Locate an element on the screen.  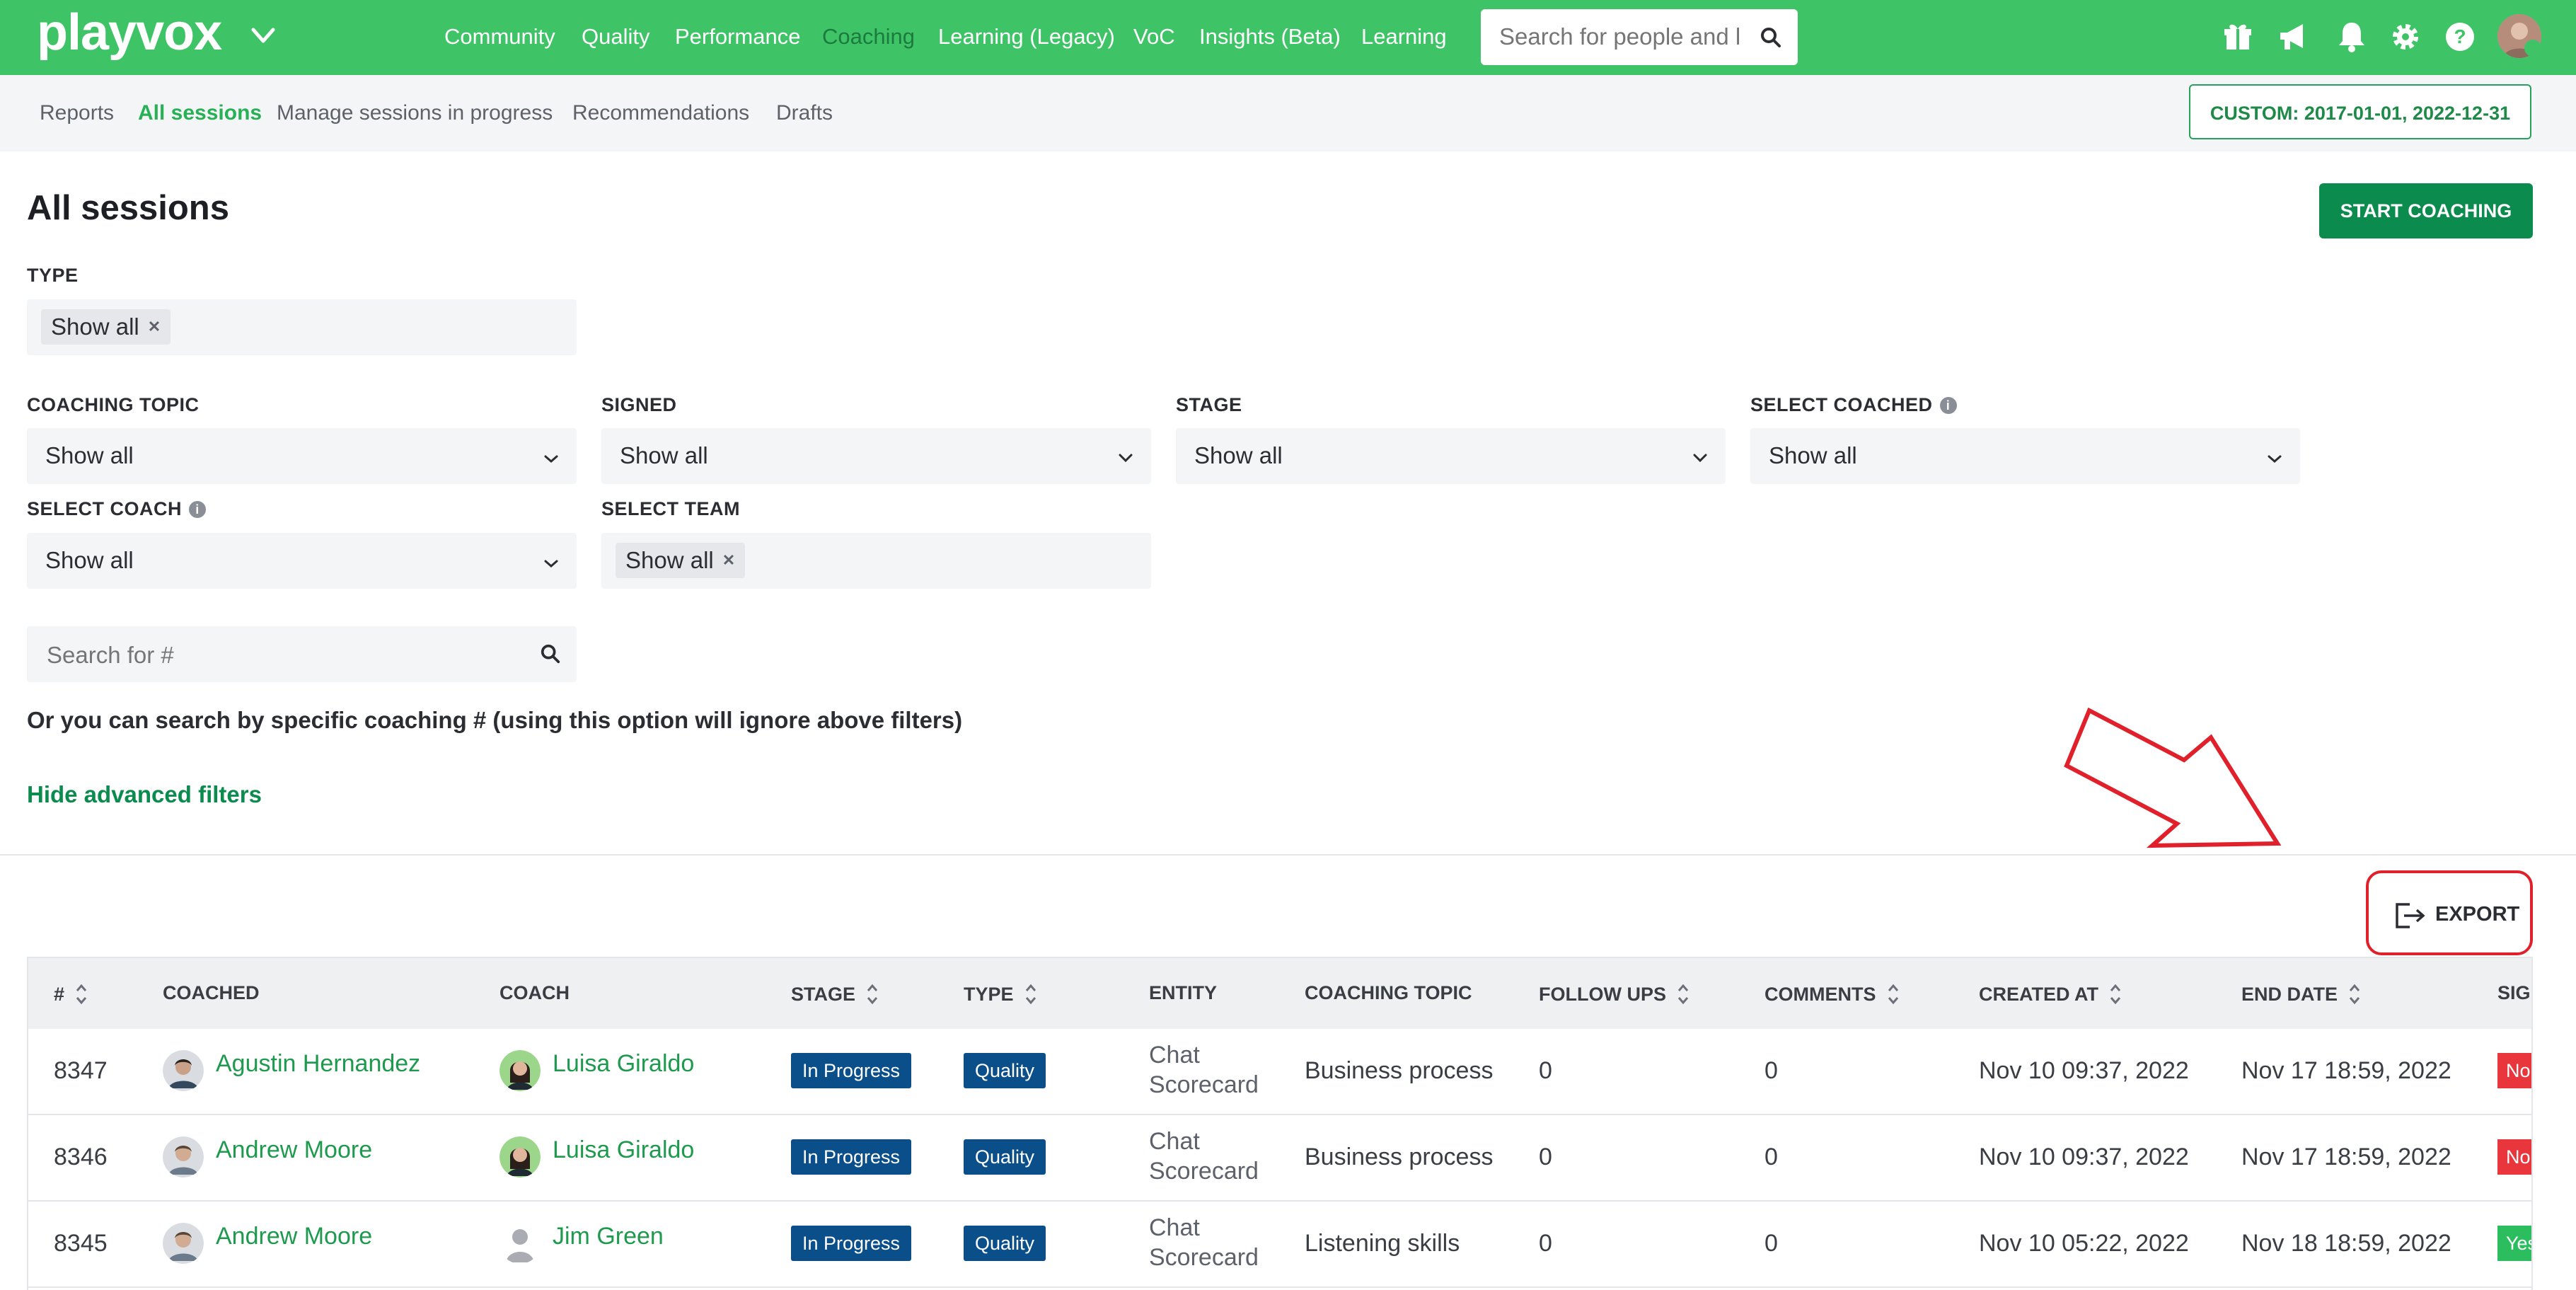
bell-icon is located at coordinates (2352, 37).